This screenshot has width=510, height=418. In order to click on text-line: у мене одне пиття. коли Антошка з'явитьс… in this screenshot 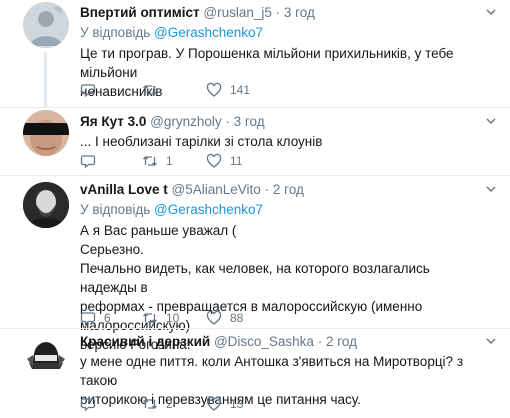, I will do `click(272, 371)`.